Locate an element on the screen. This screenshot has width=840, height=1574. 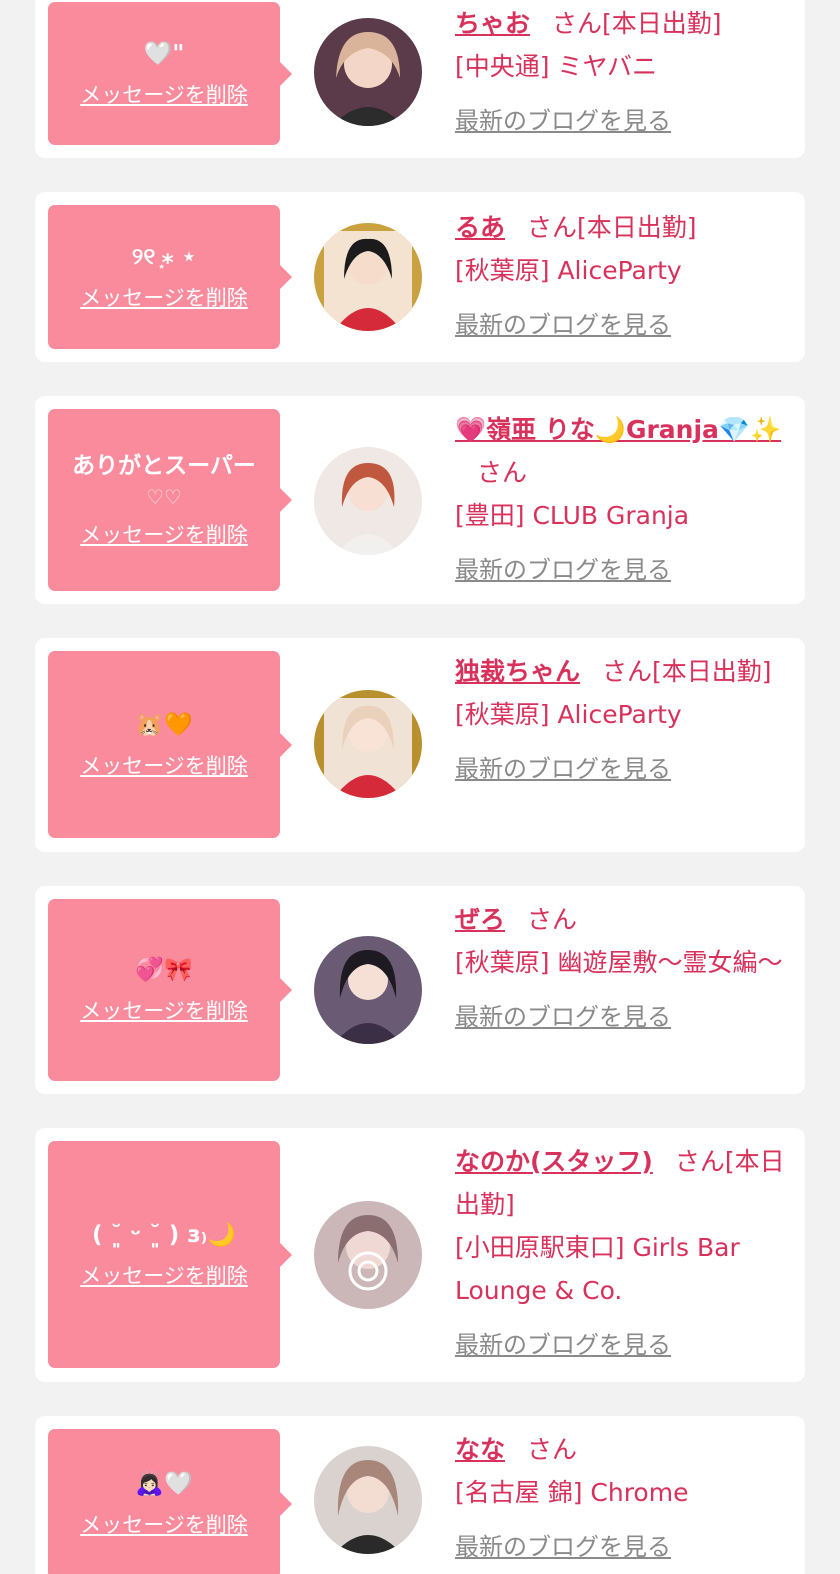
shop-label: [小田原駅東口] Girls Bar Lounge & Co. is located at coordinates (597, 1269).